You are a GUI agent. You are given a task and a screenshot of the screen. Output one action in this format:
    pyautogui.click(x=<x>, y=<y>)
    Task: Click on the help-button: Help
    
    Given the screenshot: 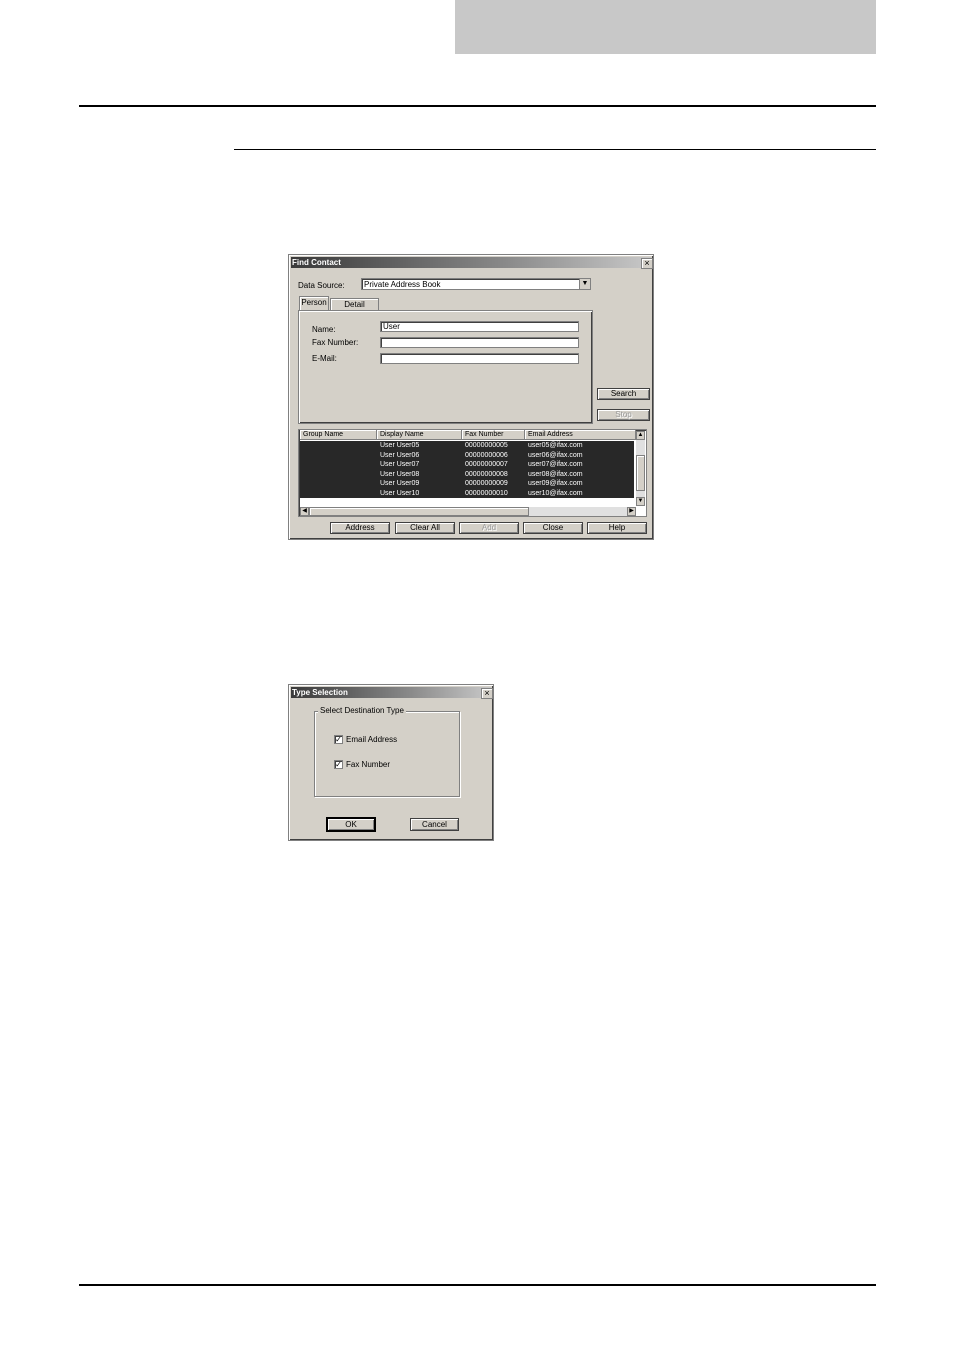 What is the action you would take?
    pyautogui.click(x=617, y=528)
    